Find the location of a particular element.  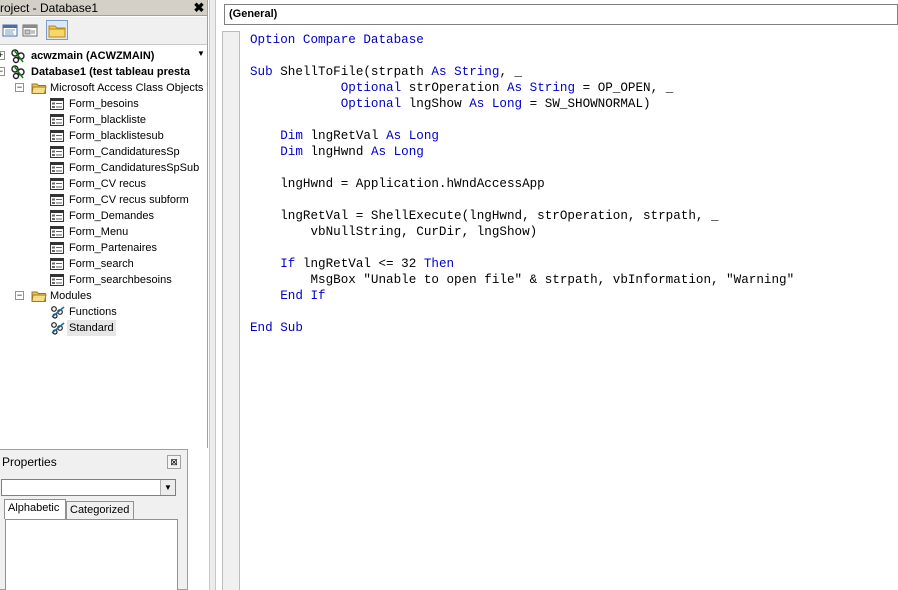

toggle-folders-button is located at coordinates (57, 30).